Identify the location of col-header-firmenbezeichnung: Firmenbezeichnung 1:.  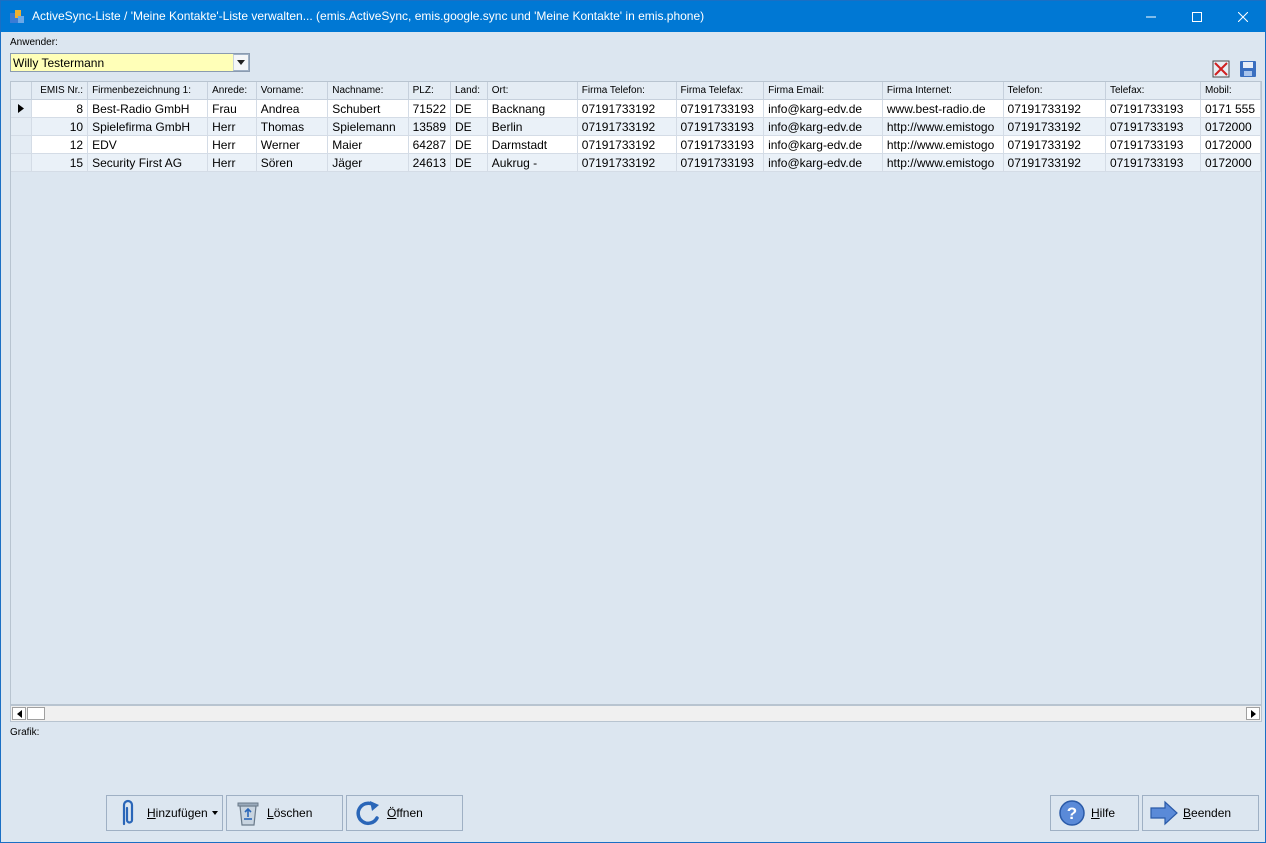
(148, 91).